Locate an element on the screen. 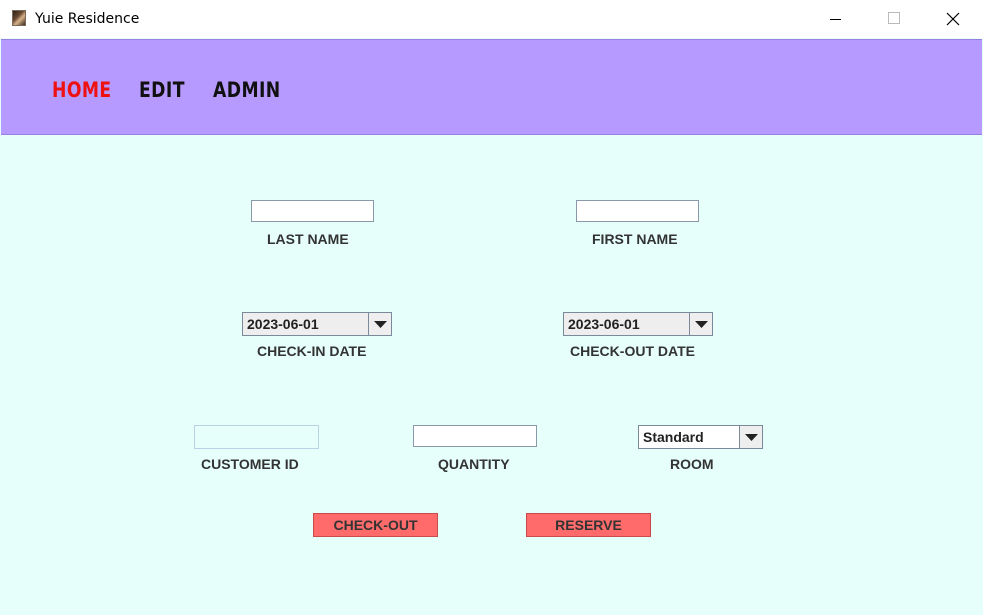 This screenshot has width=983, height=615. nav-edit: EDIT is located at coordinates (162, 90).